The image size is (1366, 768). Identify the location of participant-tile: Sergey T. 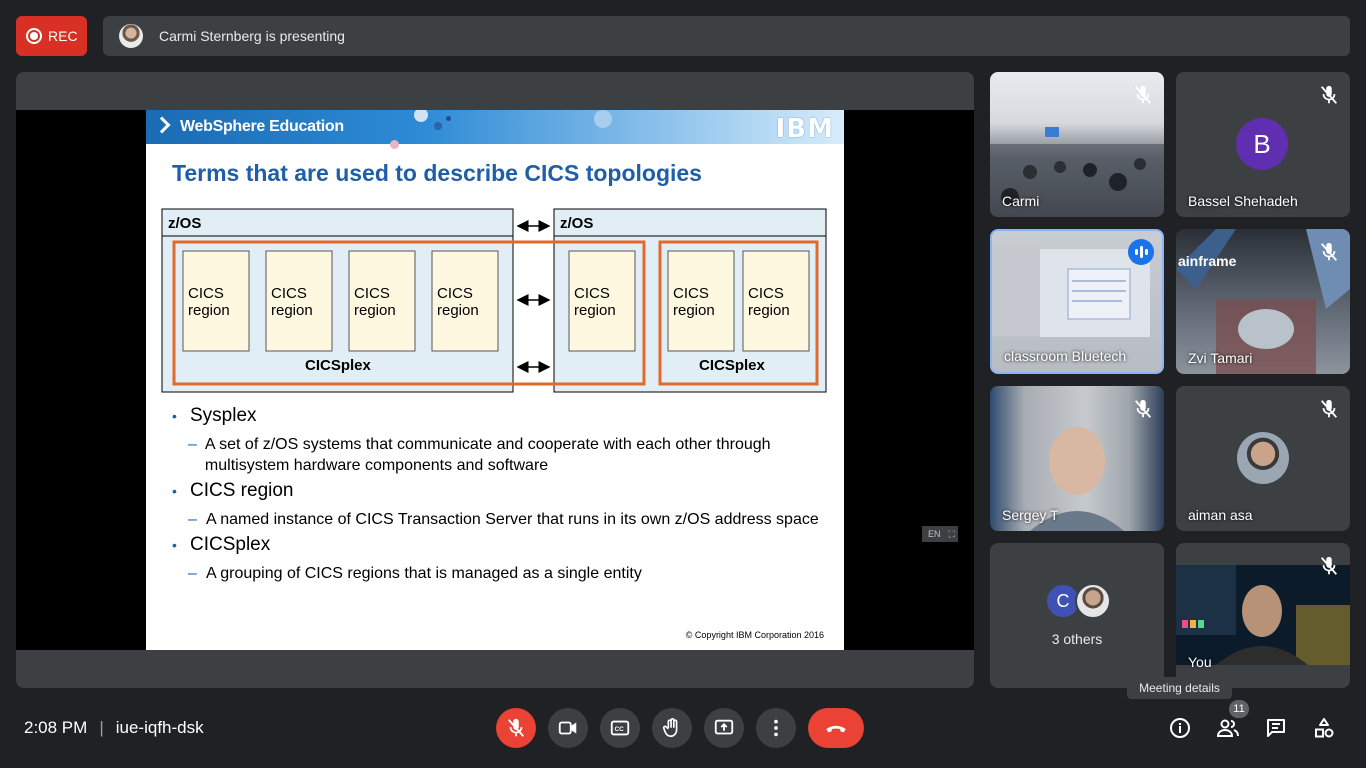
(1077, 458).